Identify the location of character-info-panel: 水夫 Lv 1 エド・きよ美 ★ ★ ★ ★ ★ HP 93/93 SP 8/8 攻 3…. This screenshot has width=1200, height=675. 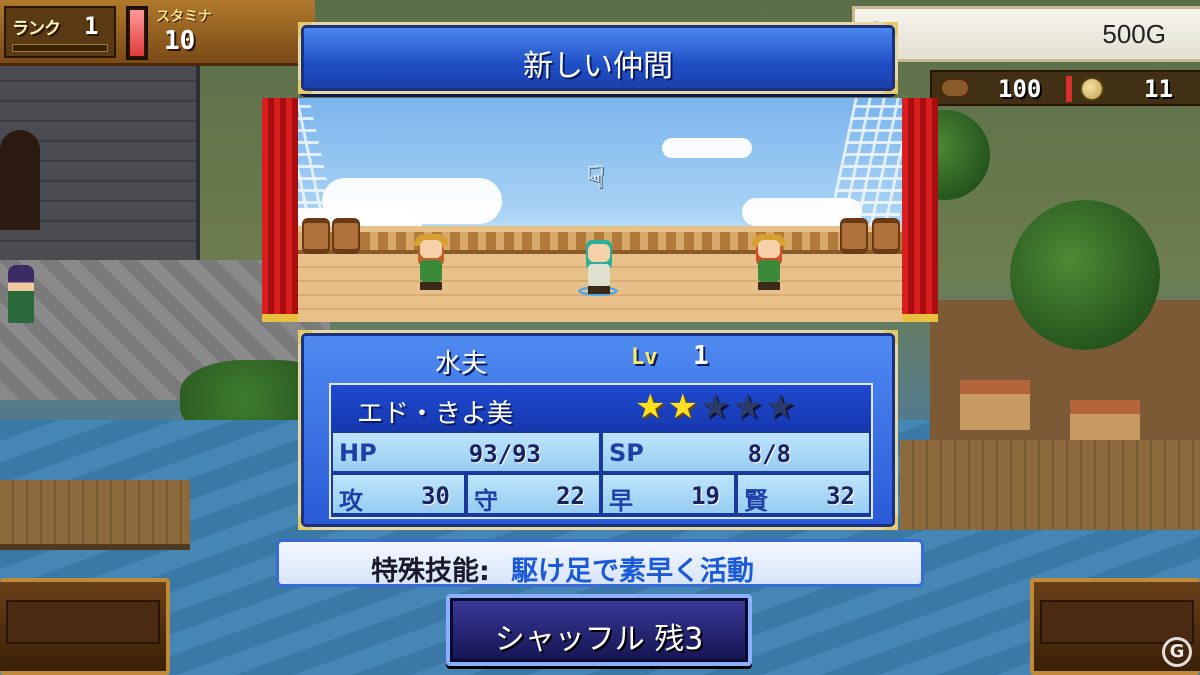
(598, 430).